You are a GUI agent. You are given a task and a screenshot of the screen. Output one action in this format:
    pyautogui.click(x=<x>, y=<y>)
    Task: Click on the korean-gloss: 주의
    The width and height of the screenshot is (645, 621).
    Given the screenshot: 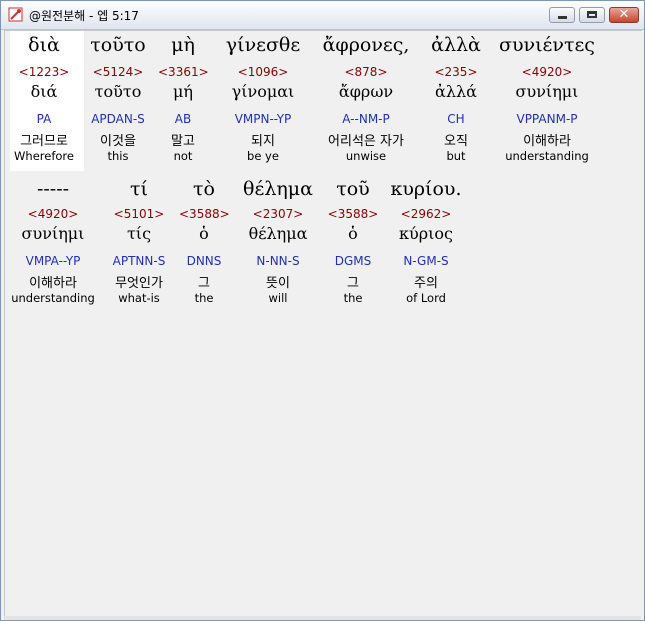 What is the action you would take?
    pyautogui.click(x=426, y=283)
    